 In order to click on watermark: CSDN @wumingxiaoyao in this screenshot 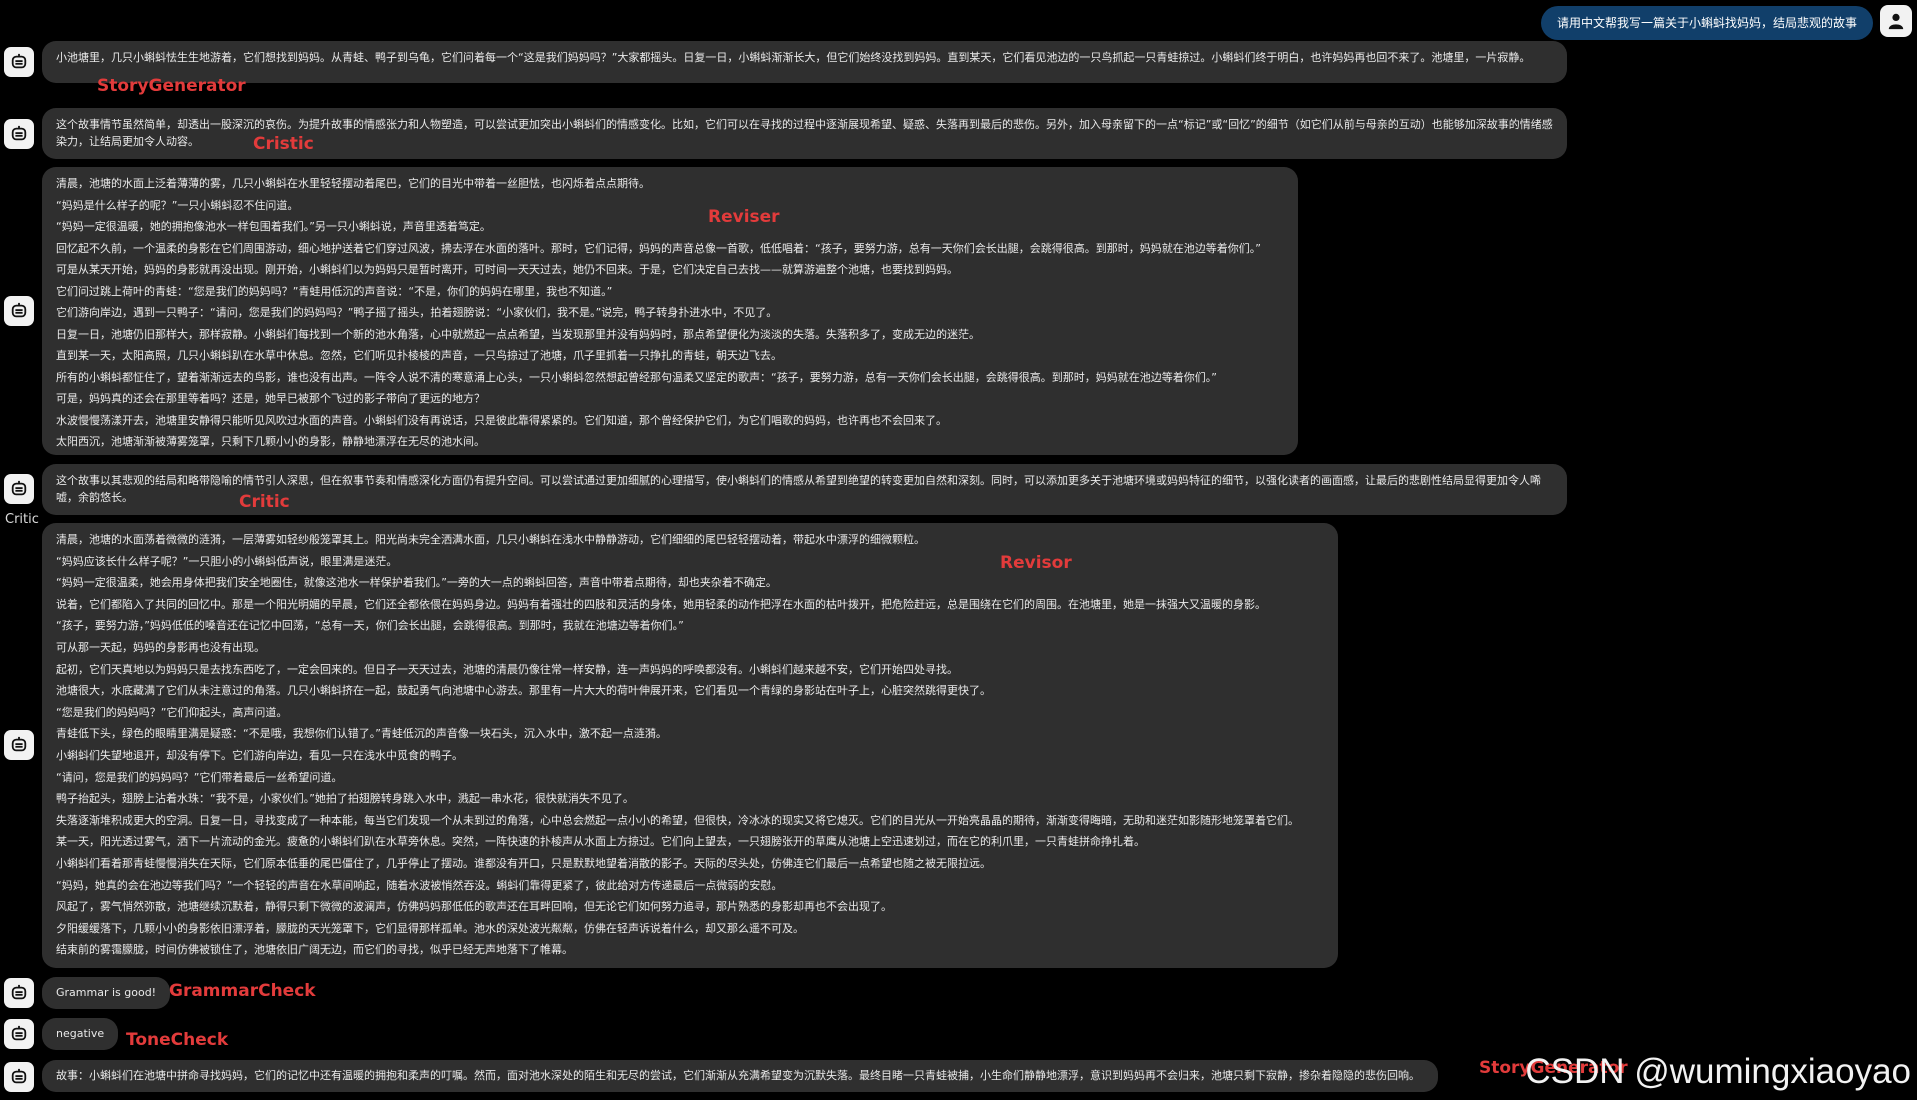, I will do `click(1718, 1071)`.